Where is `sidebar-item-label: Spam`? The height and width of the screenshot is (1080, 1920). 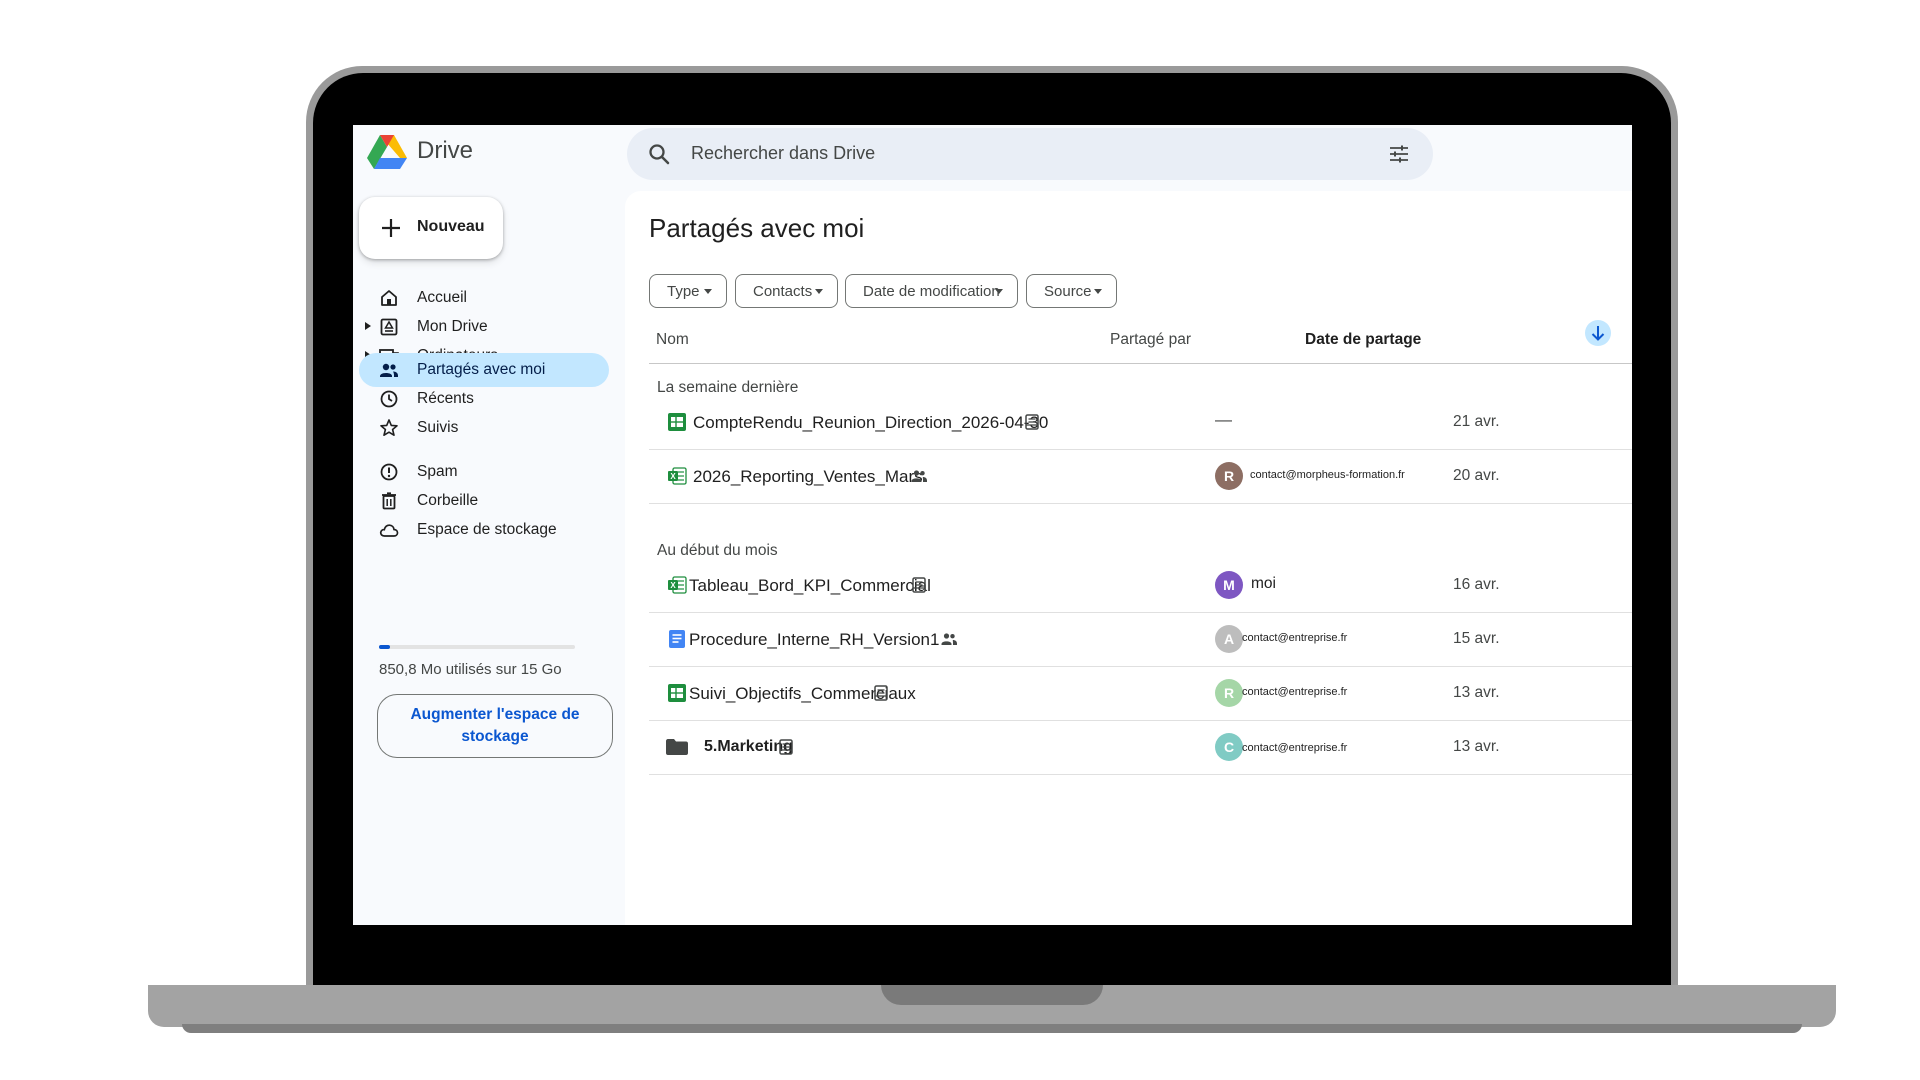
sidebar-item-label: Spam is located at coordinates (437, 471).